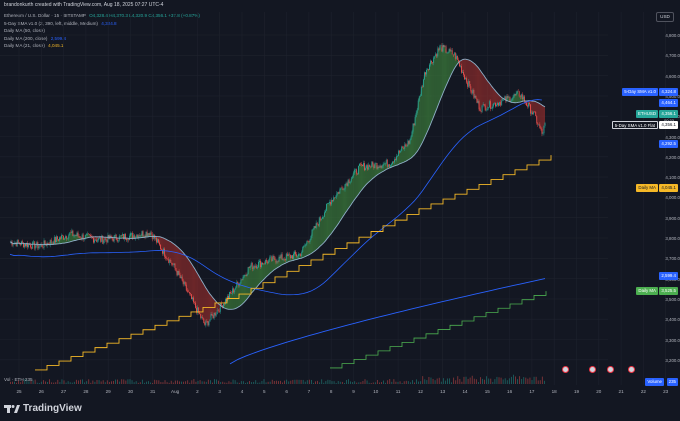  Describe the element at coordinates (665, 17) in the screenshot. I see `currency-selector: USD` at that location.